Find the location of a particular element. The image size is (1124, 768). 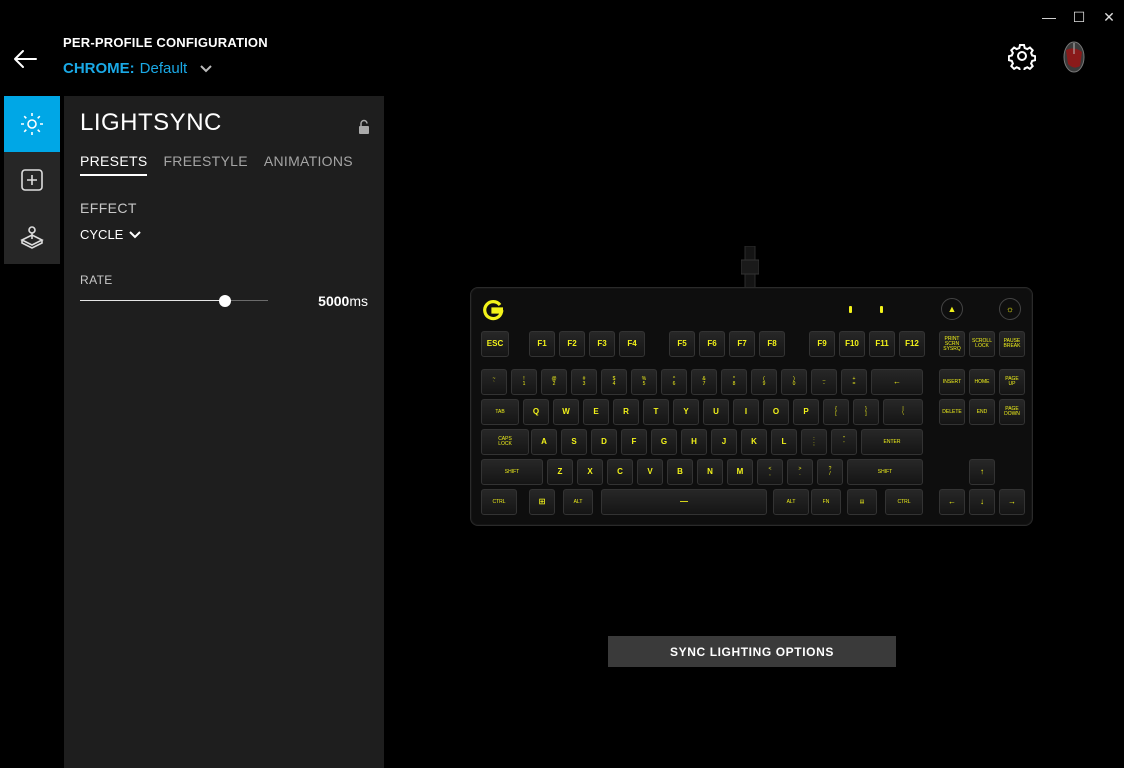

tab-presets: PRESETS is located at coordinates (114, 164).